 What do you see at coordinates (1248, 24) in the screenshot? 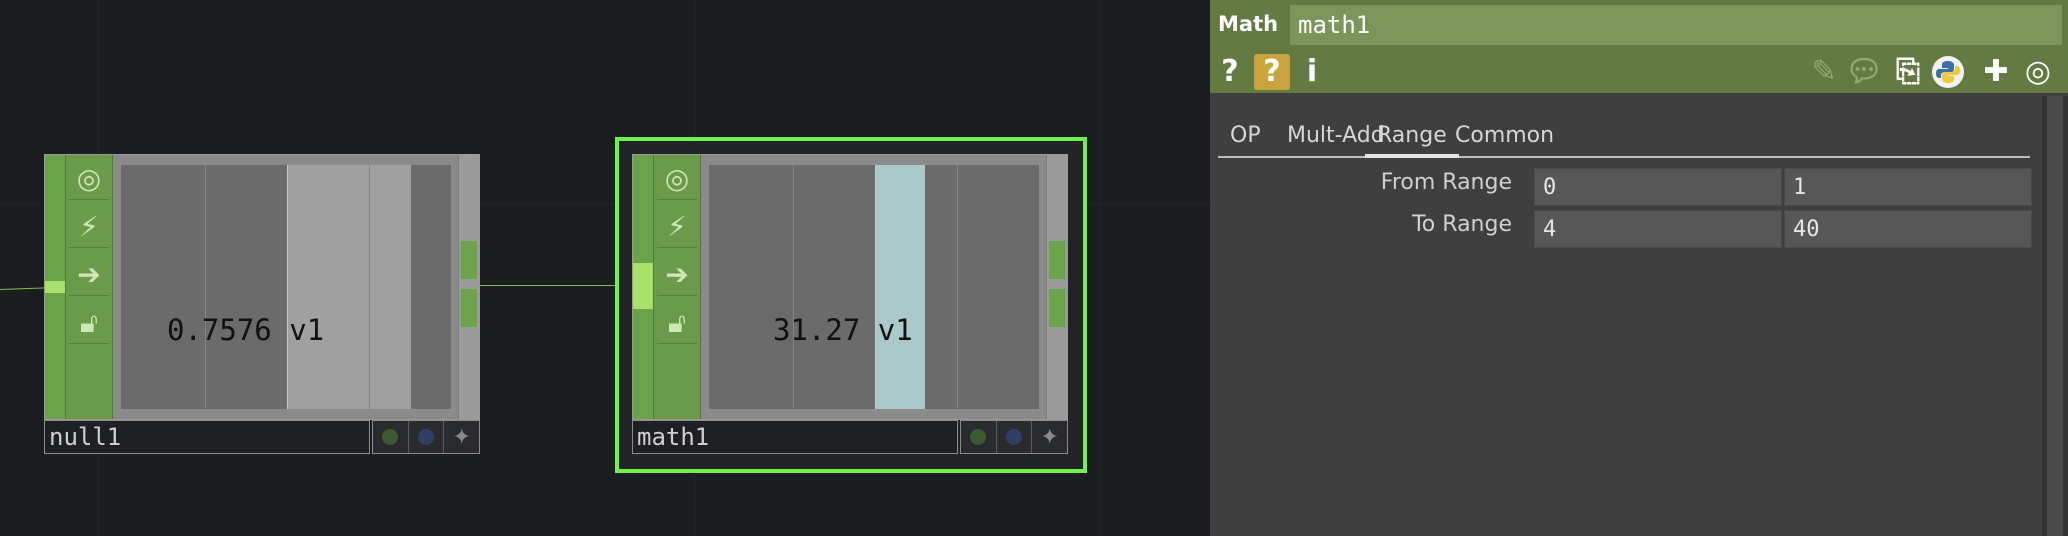
I see `op-type-label: Math` at bounding box center [1248, 24].